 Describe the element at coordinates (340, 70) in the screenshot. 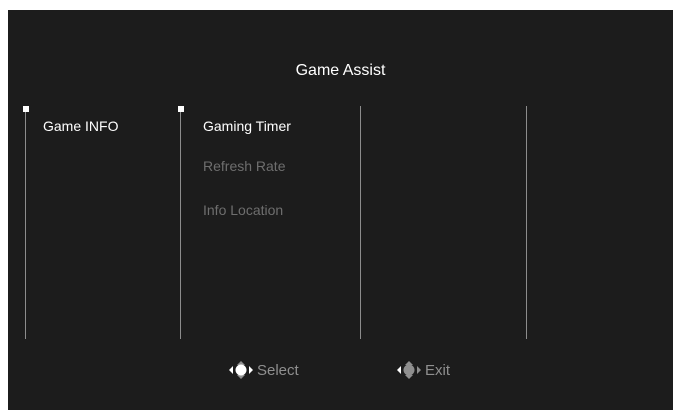

I see `osd-title: Game Assist` at that location.